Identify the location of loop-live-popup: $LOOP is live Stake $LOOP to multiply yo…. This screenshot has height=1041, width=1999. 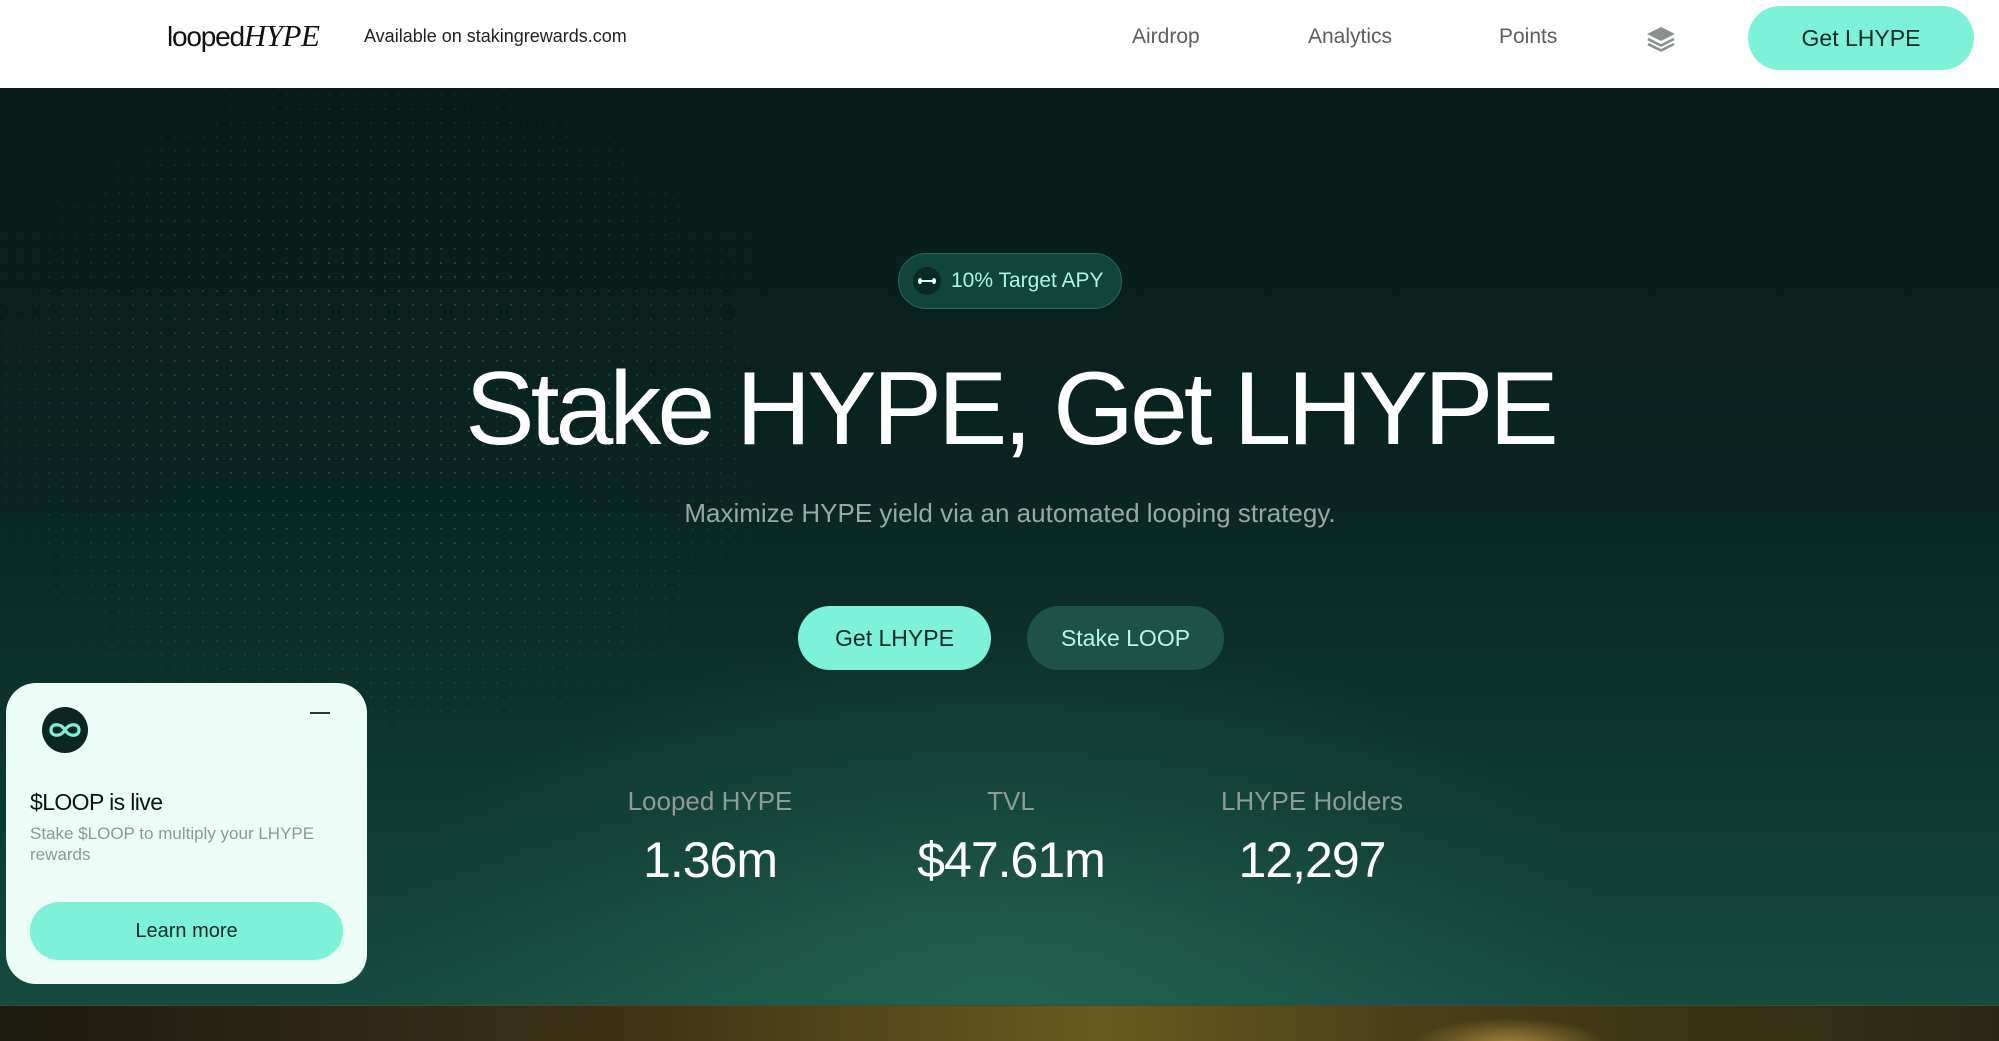
(186, 833).